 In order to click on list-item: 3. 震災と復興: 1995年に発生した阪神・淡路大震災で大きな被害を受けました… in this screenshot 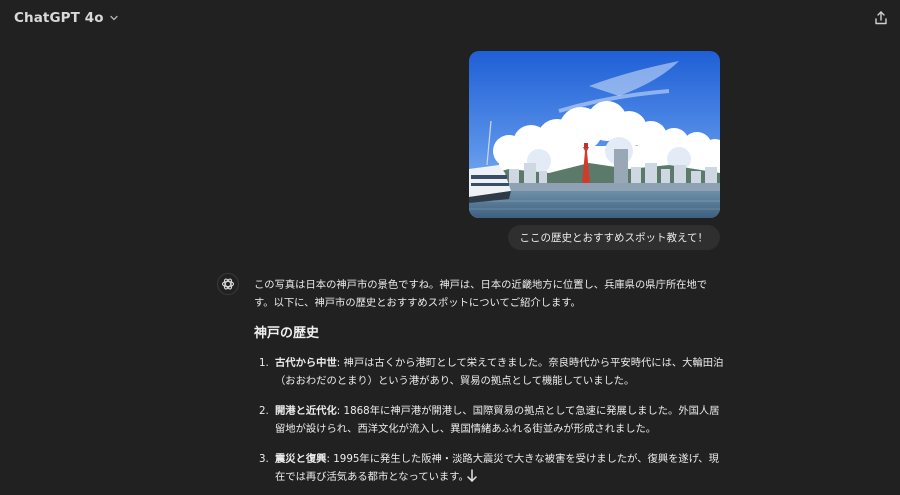, I will do `click(489, 468)`.